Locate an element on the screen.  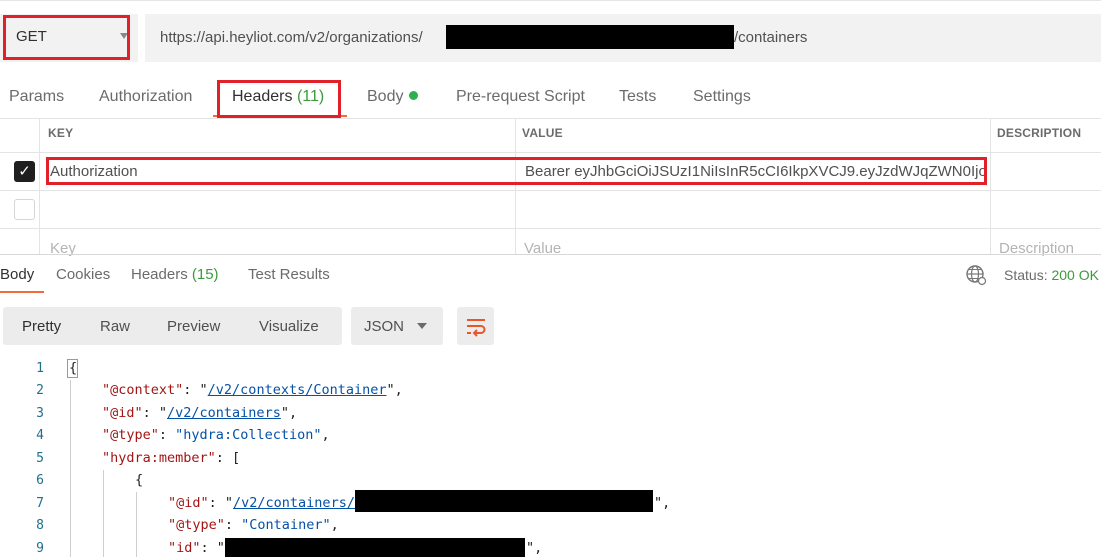
code-line-7-end: ", is located at coordinates (662, 503).